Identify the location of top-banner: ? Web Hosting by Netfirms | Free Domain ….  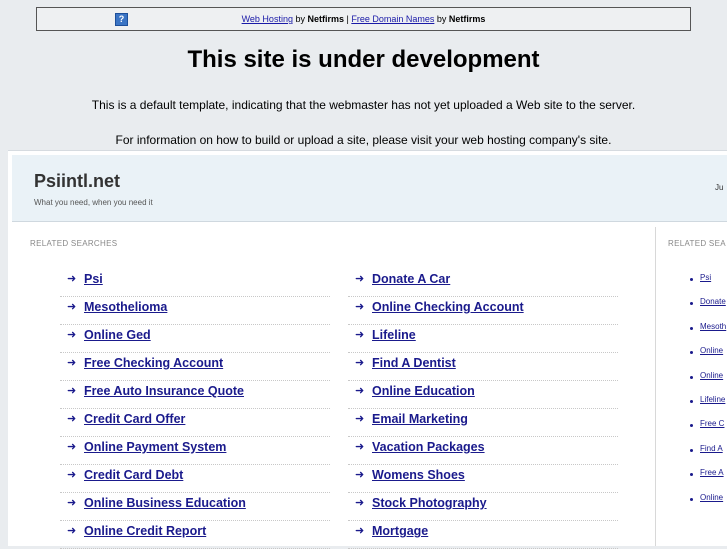
(363, 19).